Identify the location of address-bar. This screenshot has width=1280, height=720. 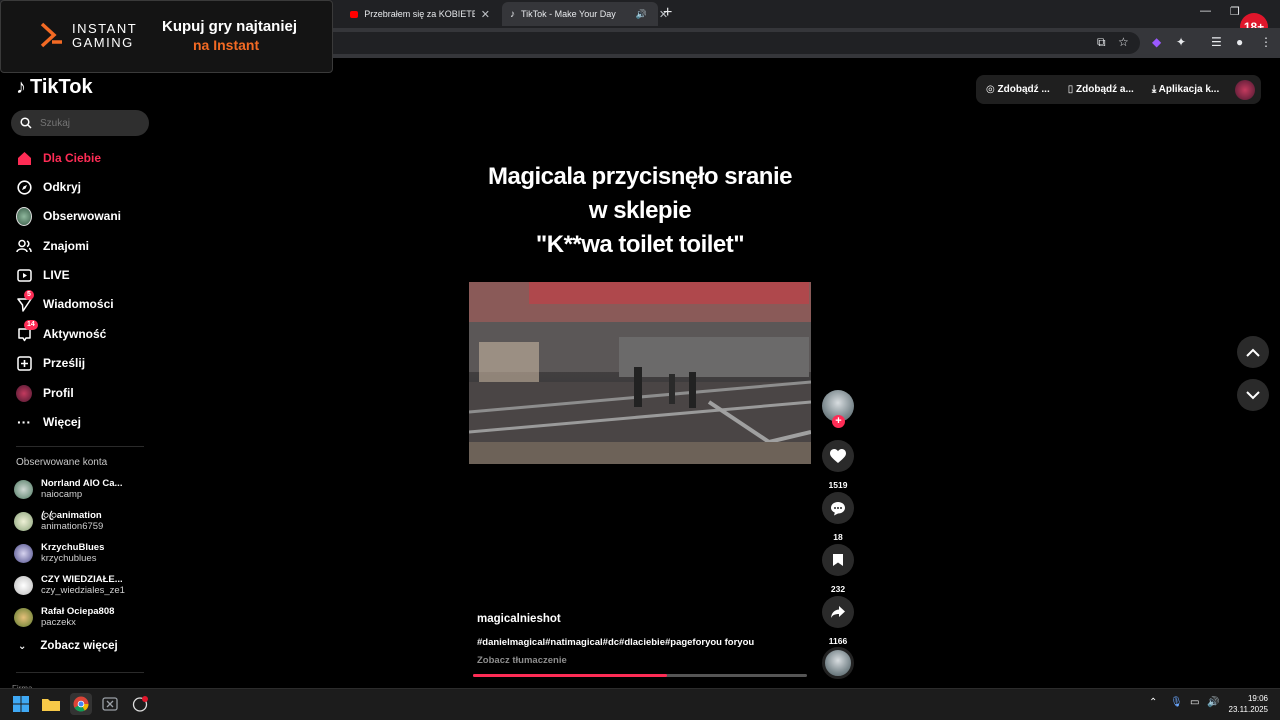
(720, 43).